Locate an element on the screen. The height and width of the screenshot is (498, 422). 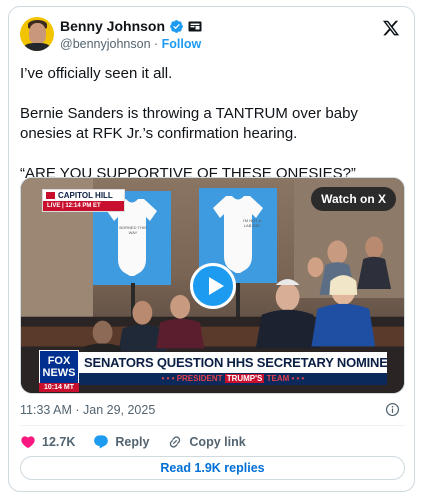
chyron-subline-name: TRUMP'S is located at coordinates (244, 378).